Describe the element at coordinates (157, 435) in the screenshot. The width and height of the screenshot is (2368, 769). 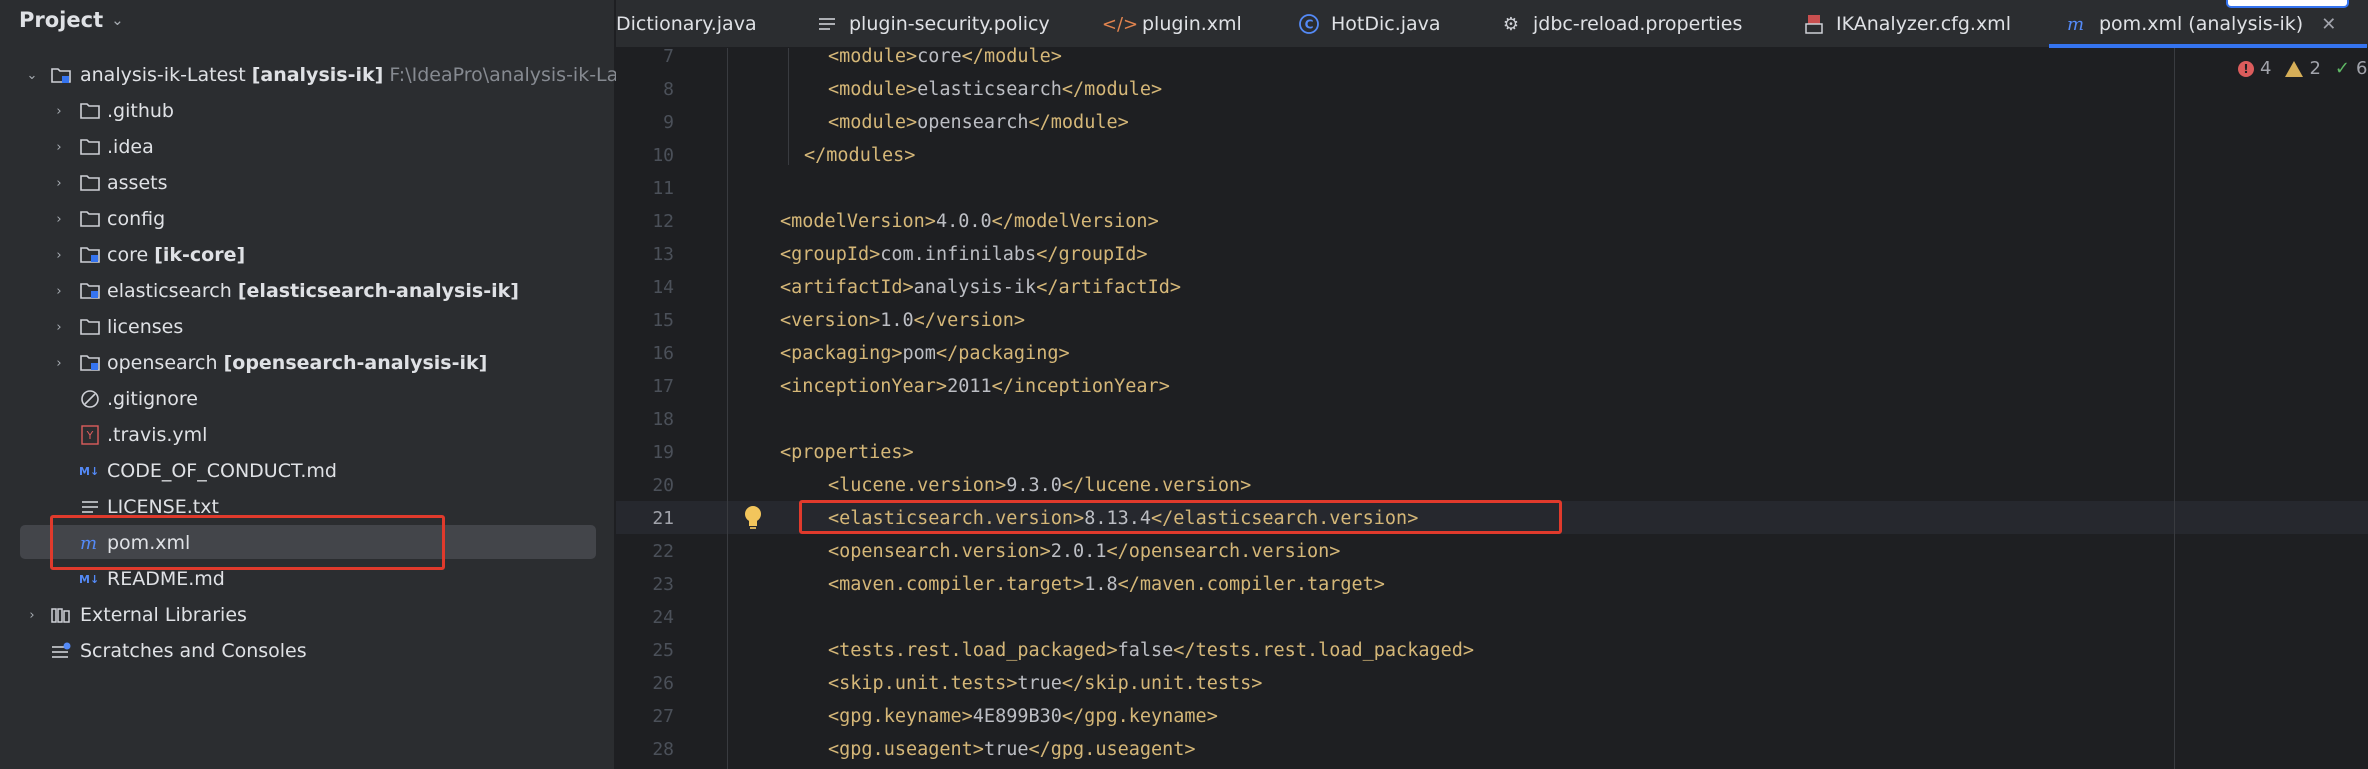
I see `tree-file-label: .travis.yml` at that location.